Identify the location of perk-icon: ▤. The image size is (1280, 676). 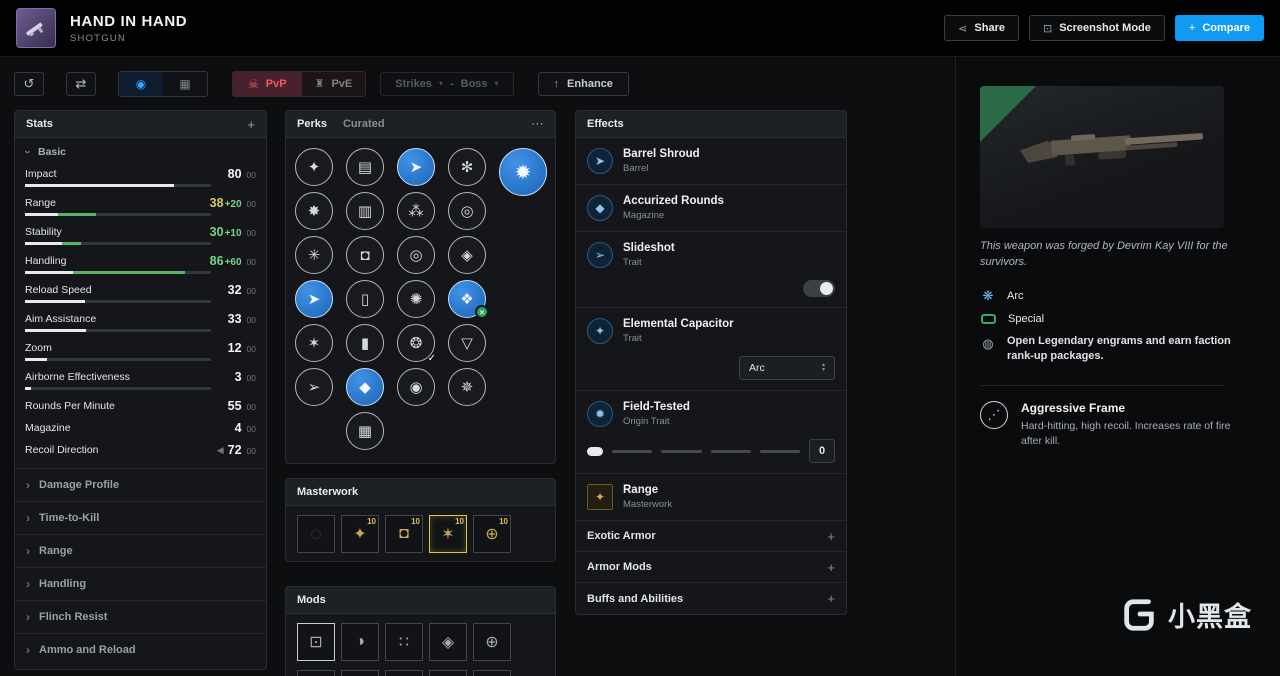
(365, 167).